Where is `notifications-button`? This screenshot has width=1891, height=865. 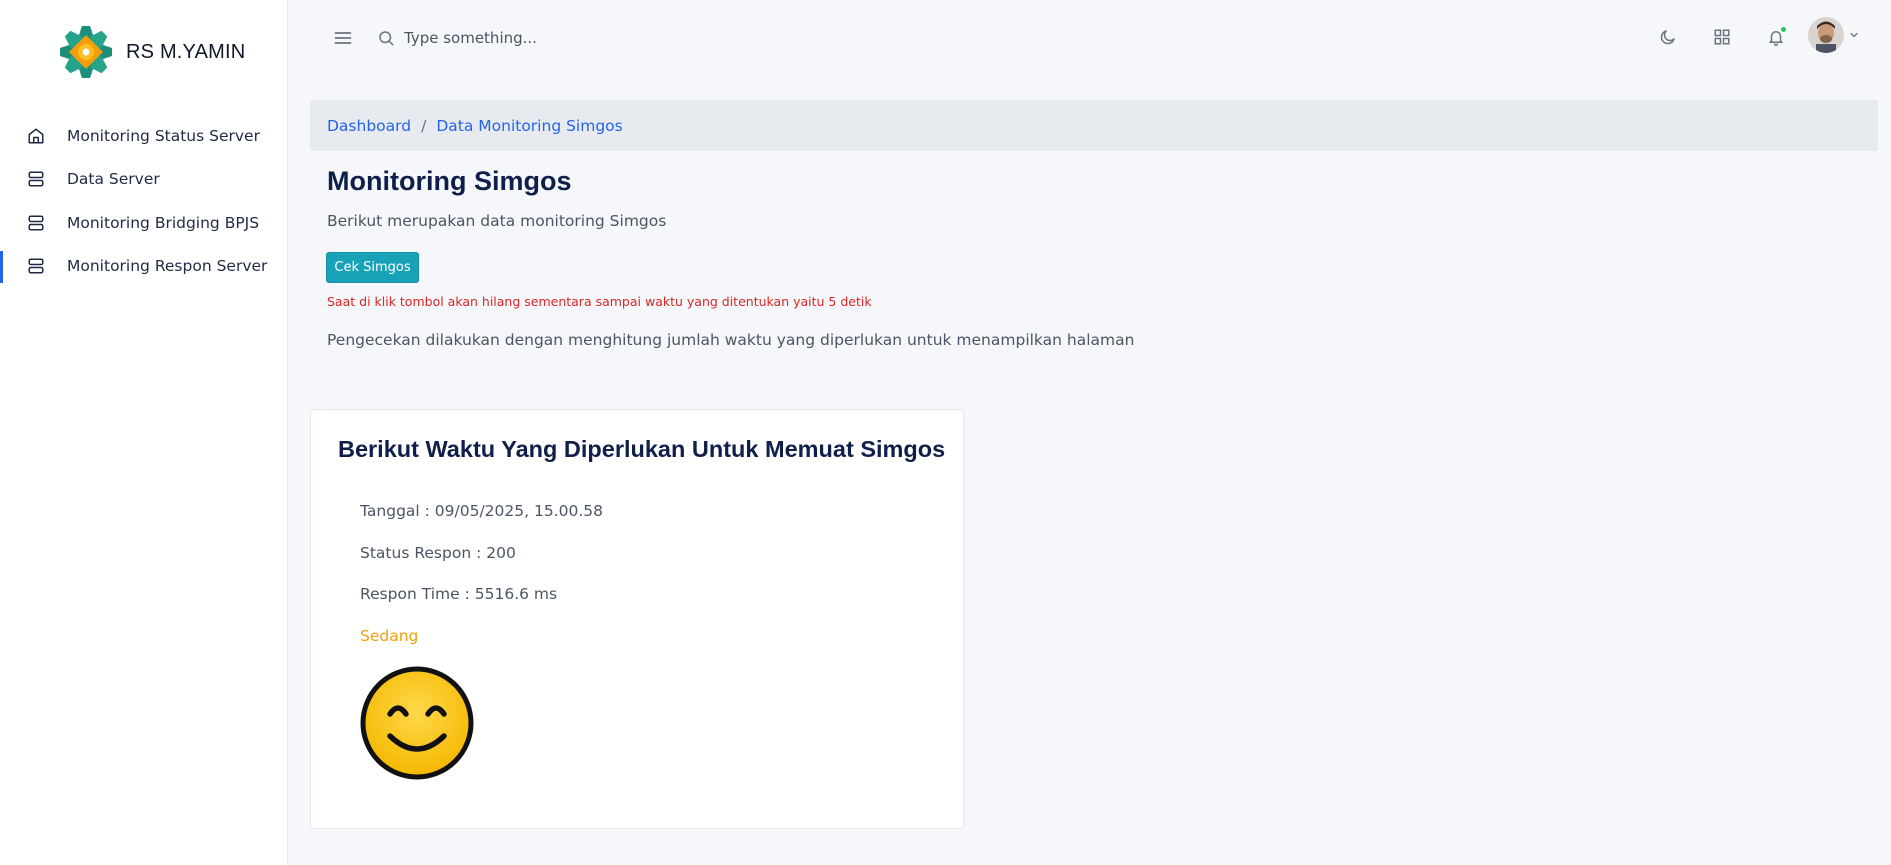 notifications-button is located at coordinates (1776, 37).